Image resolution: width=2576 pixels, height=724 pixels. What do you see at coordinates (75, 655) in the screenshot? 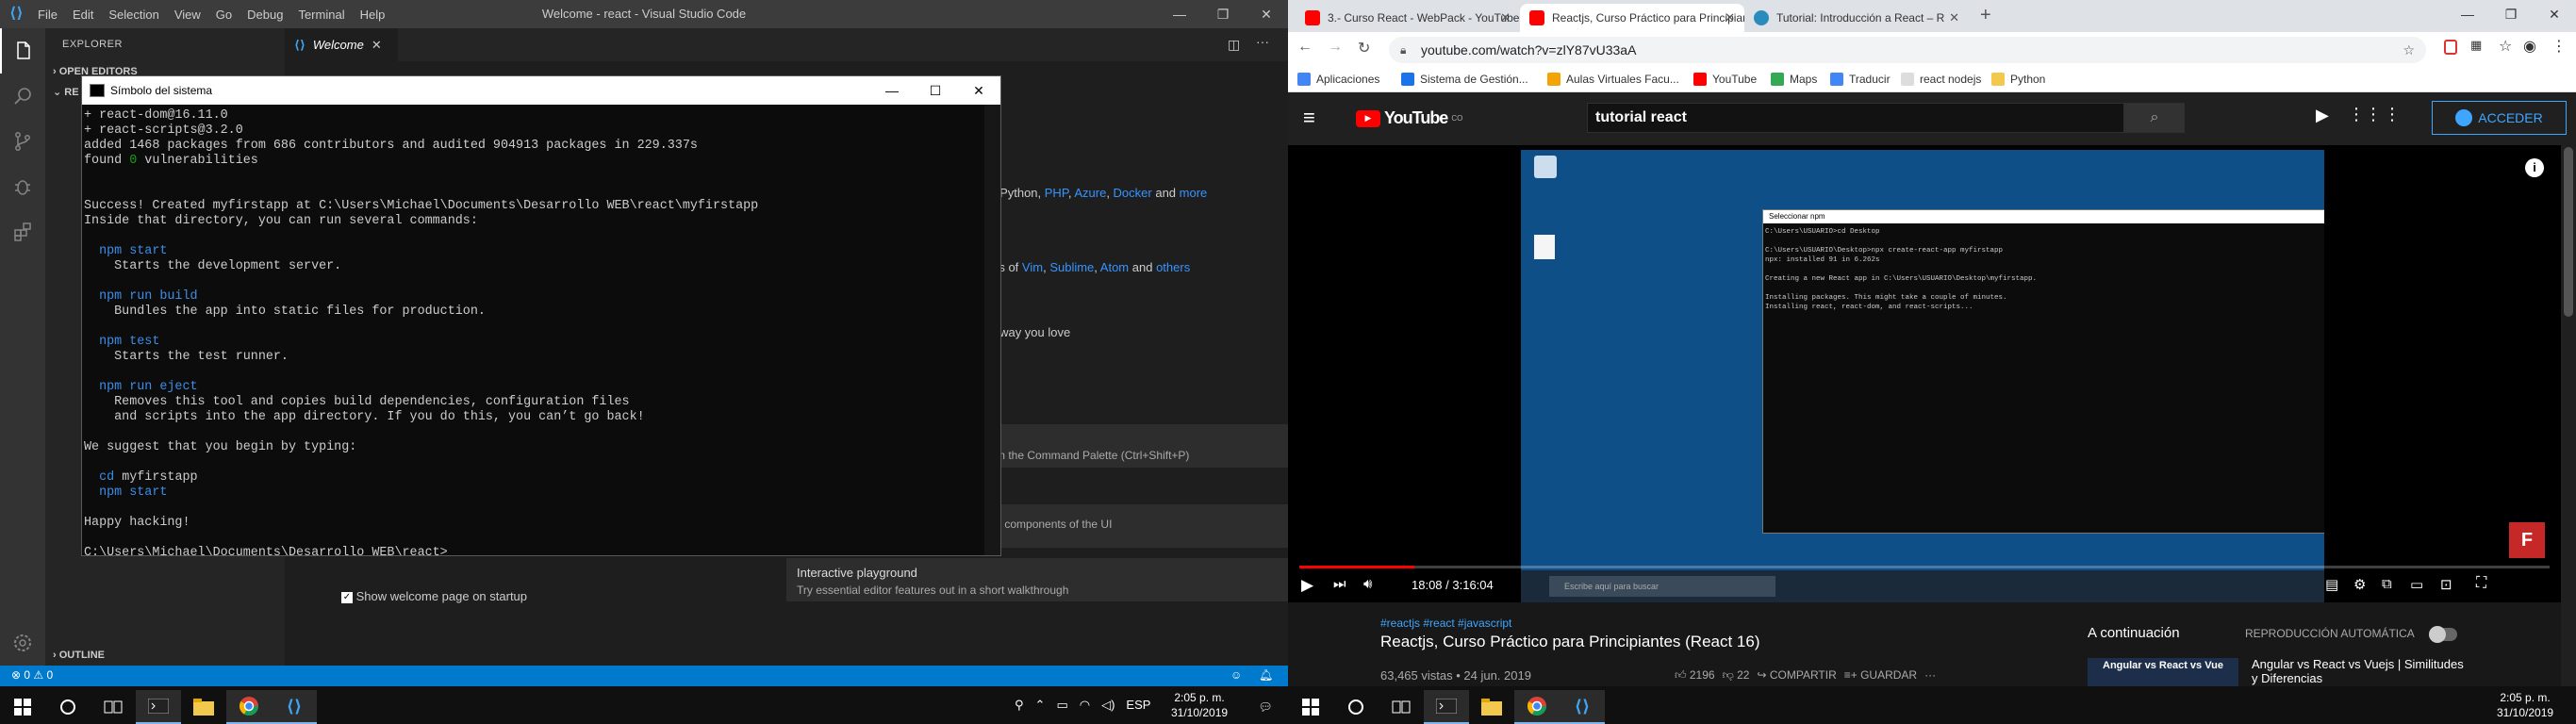
I see `outline-section: › OUTLINE` at bounding box center [75, 655].